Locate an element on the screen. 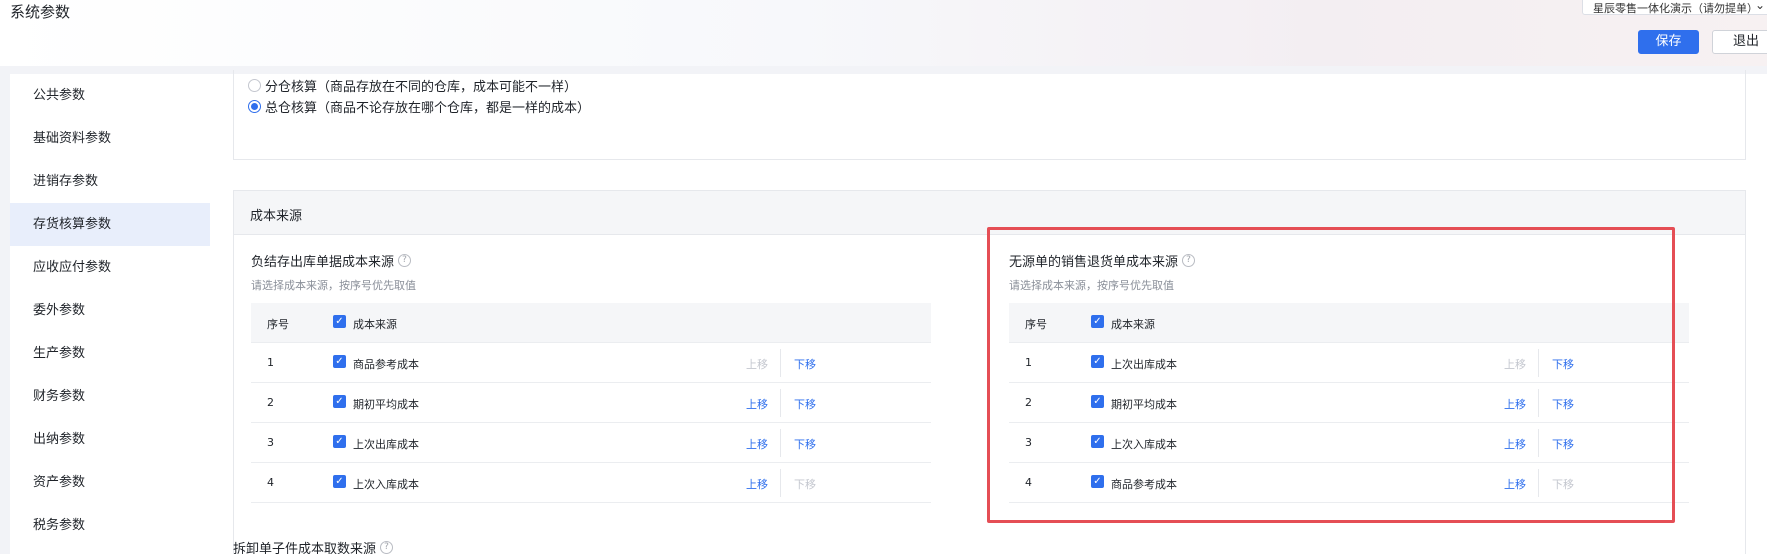 The image size is (1767, 554). block-title-text: 拆卸单子件成本取数来源 is located at coordinates (305, 548).